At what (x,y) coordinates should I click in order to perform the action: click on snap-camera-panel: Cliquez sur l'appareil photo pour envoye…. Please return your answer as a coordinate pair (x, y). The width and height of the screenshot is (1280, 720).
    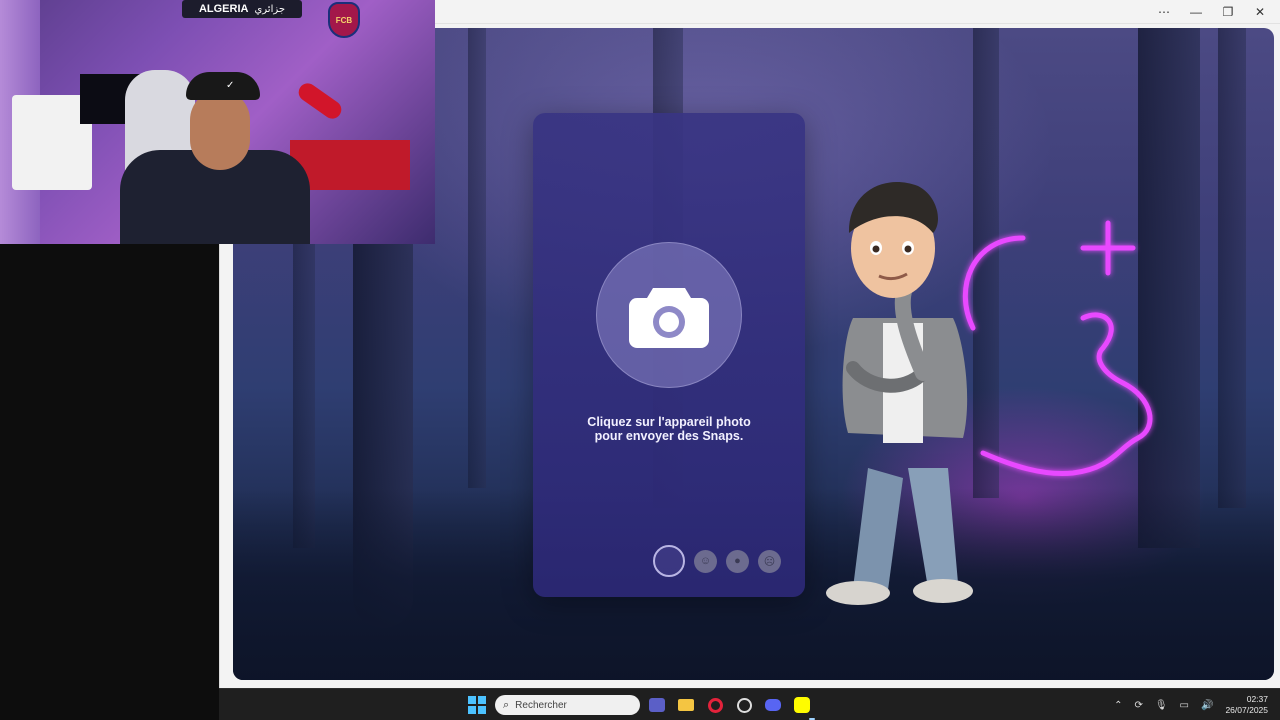
    Looking at the image, I should click on (669, 355).